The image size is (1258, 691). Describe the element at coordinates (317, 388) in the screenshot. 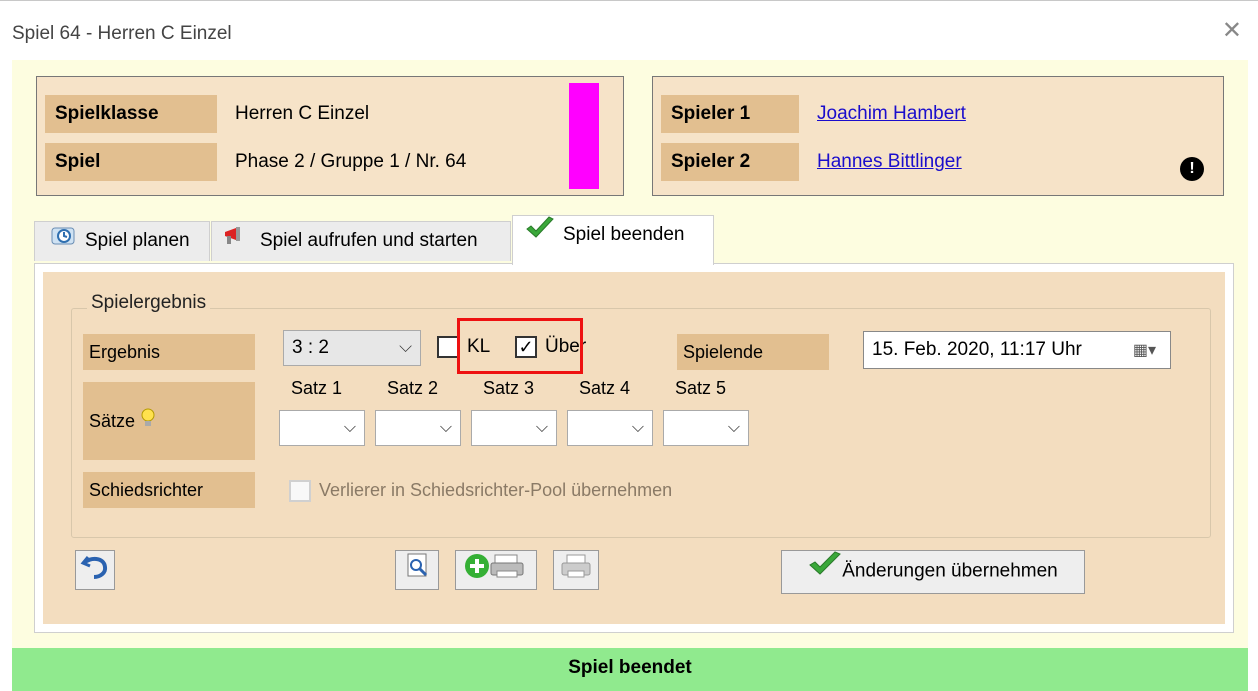

I see `satz1-label: Satz 1` at that location.